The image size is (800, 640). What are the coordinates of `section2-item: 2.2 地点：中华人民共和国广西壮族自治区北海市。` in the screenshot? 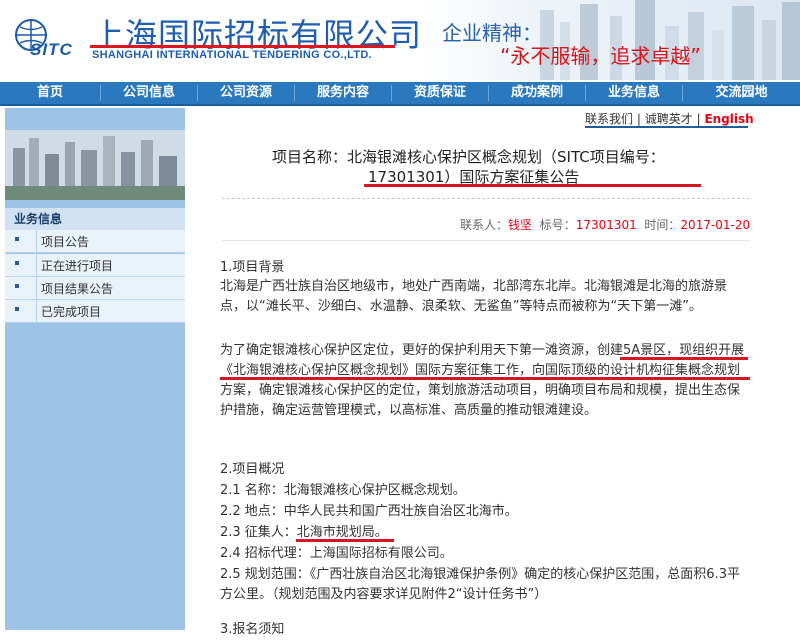 It's located at (369, 511).